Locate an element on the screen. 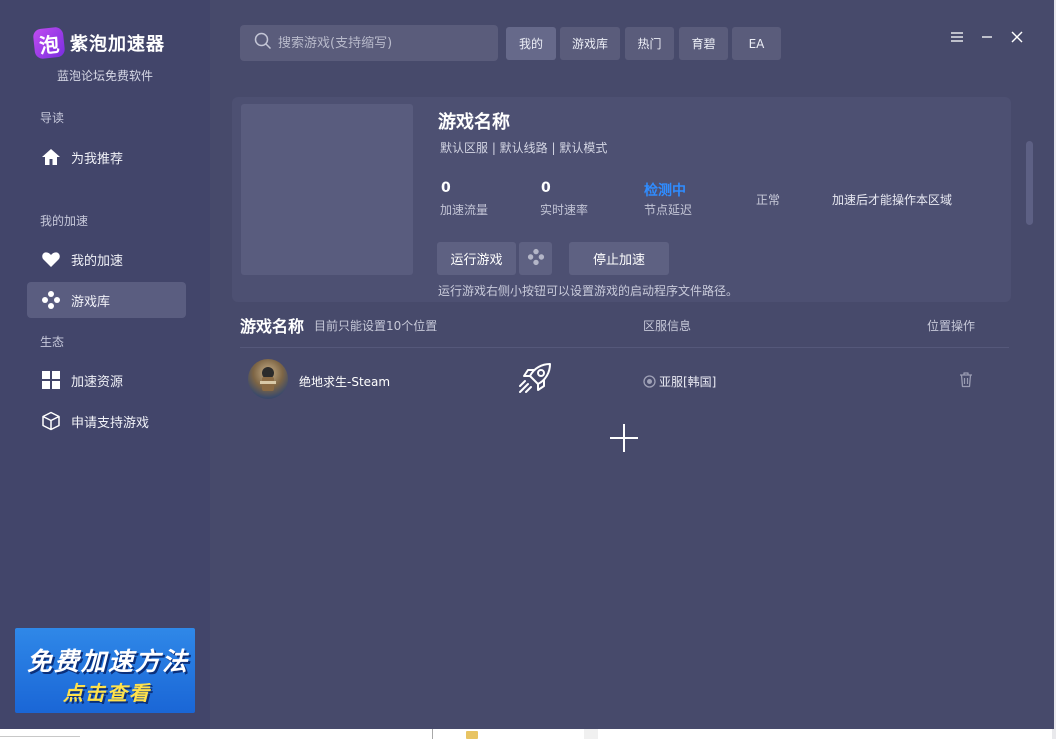 This screenshot has height=739, width=1056. section-label-ecosystem: 生态 is located at coordinates (52, 342).